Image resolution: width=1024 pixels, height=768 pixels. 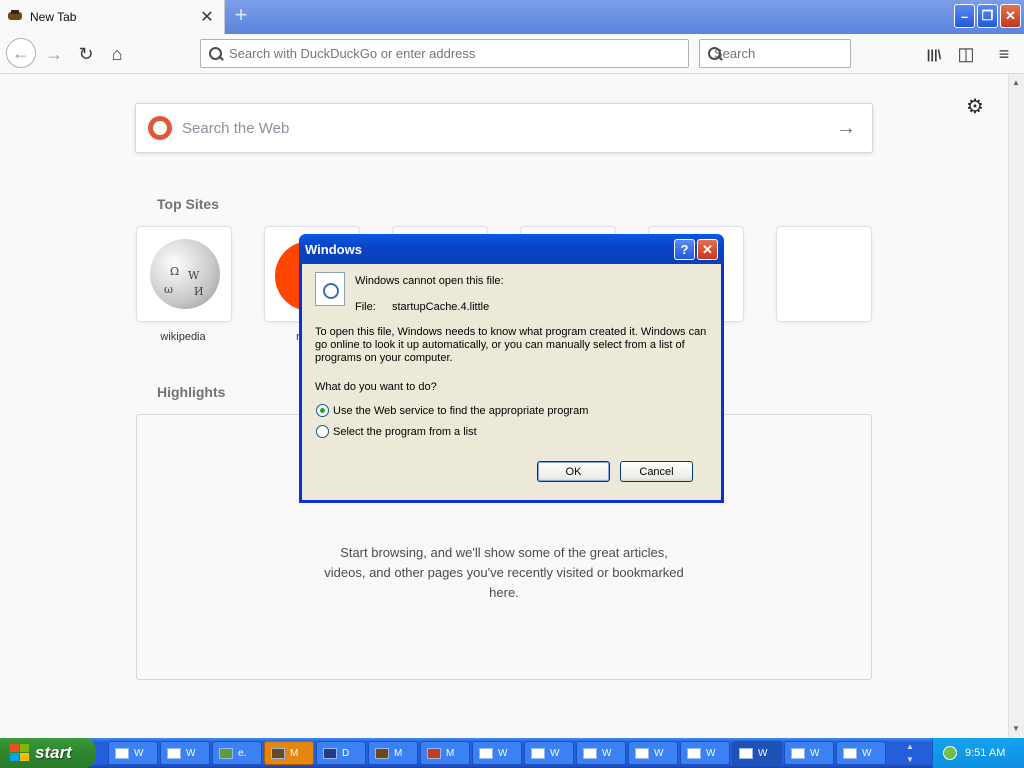 I want to click on library-icon: |||\, so click(x=934, y=54).